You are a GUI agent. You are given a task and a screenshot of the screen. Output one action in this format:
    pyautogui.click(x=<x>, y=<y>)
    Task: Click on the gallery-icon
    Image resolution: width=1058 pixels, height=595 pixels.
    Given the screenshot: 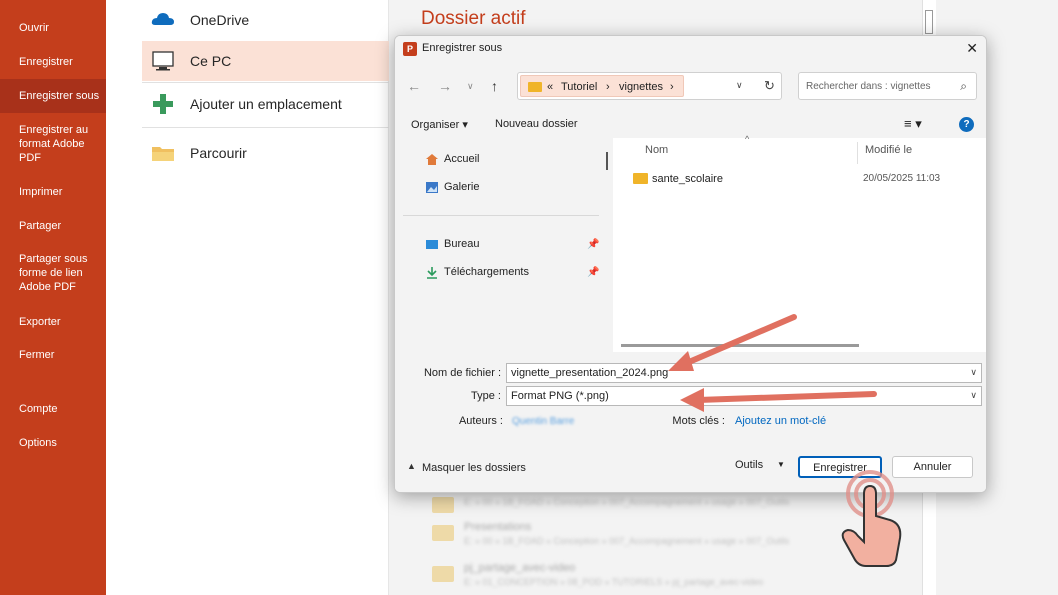 What is the action you would take?
    pyautogui.click(x=432, y=187)
    